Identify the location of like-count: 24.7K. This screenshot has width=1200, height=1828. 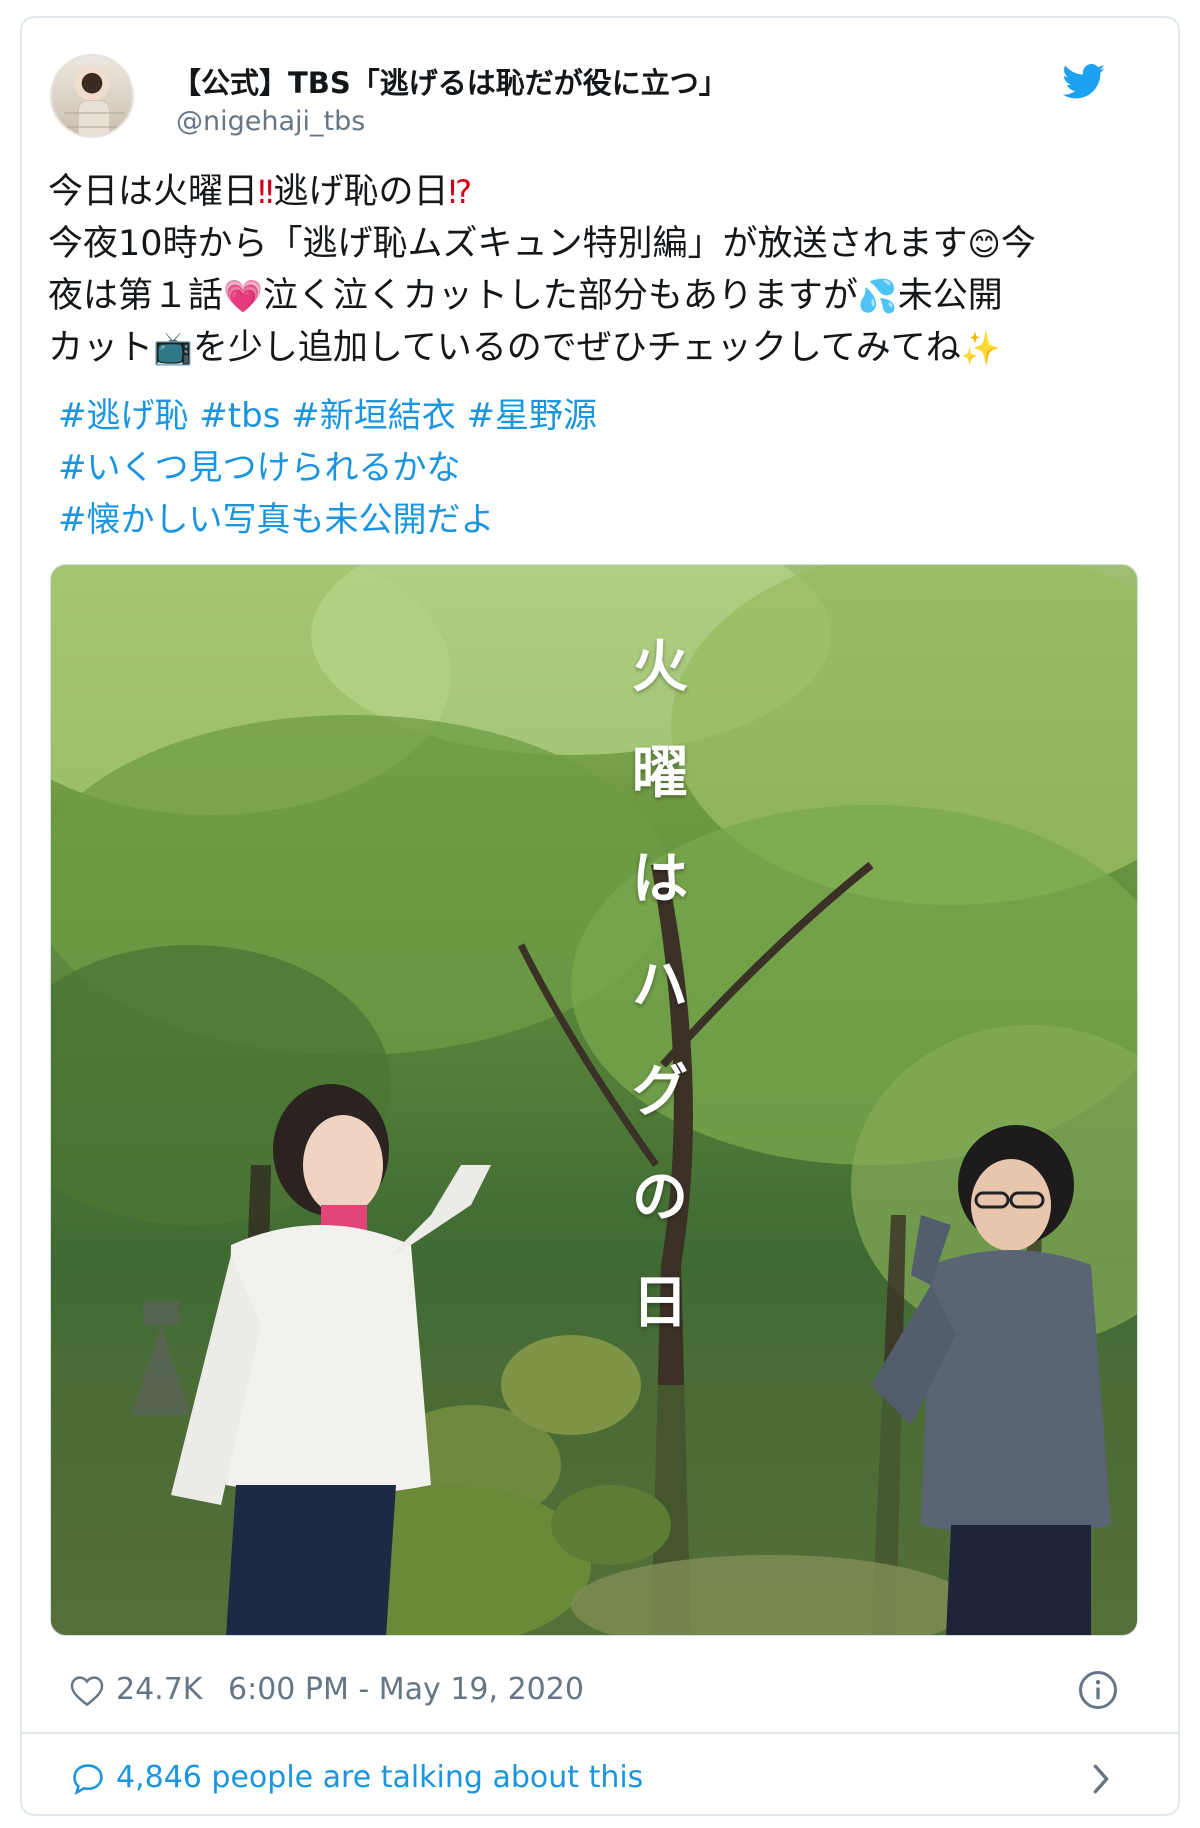
(159, 1689).